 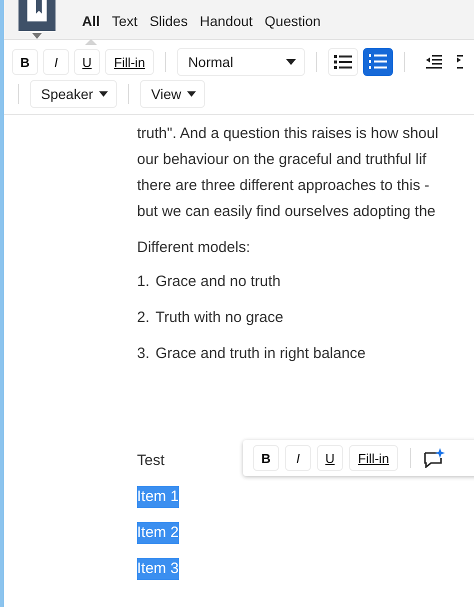 I want to click on text-line: there are three different approaches to this -, so click(x=283, y=186).